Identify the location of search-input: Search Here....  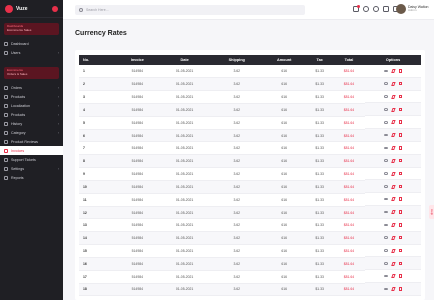
(97, 10).